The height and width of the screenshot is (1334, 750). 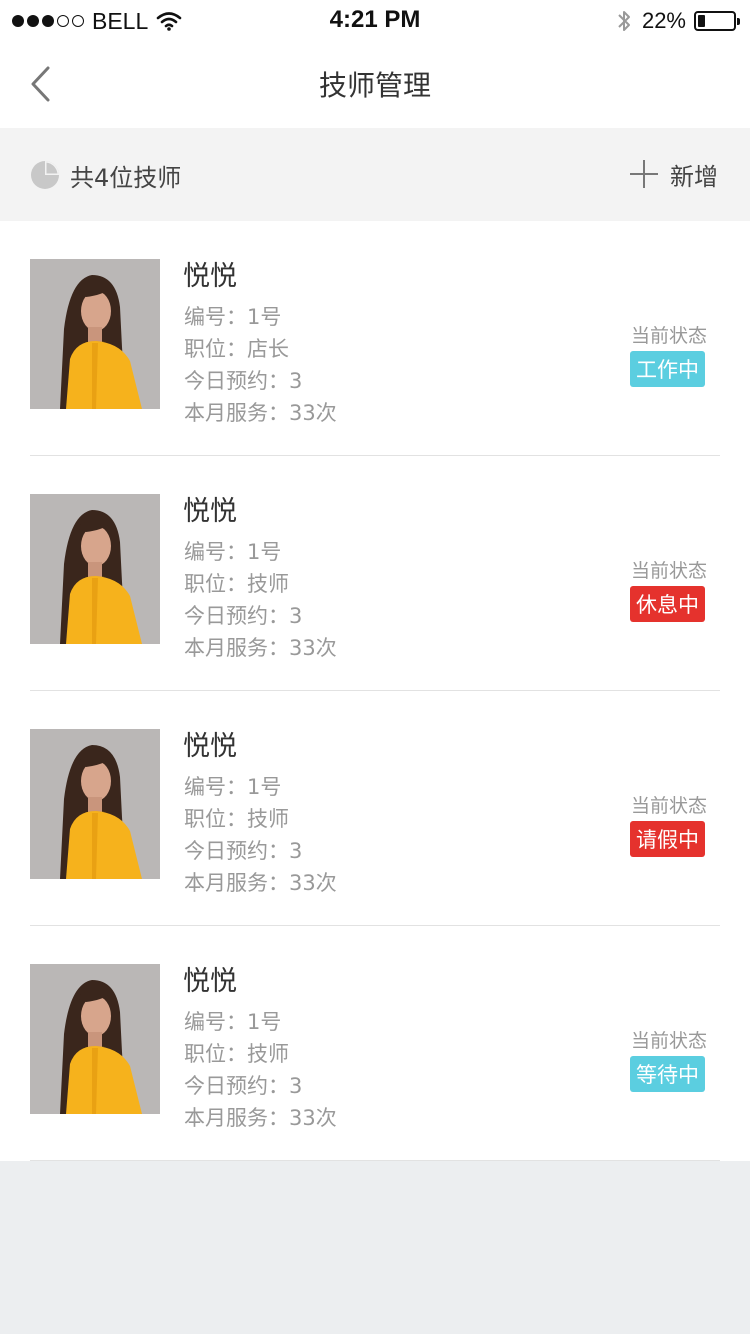 I want to click on page-title: 技师管理, so click(x=374, y=85).